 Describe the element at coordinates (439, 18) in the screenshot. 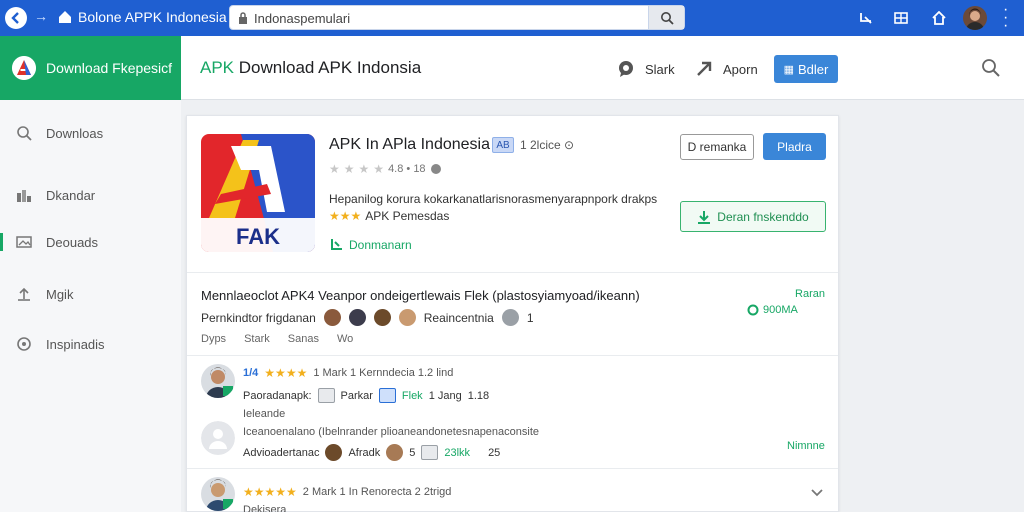

I see `url-input` at that location.